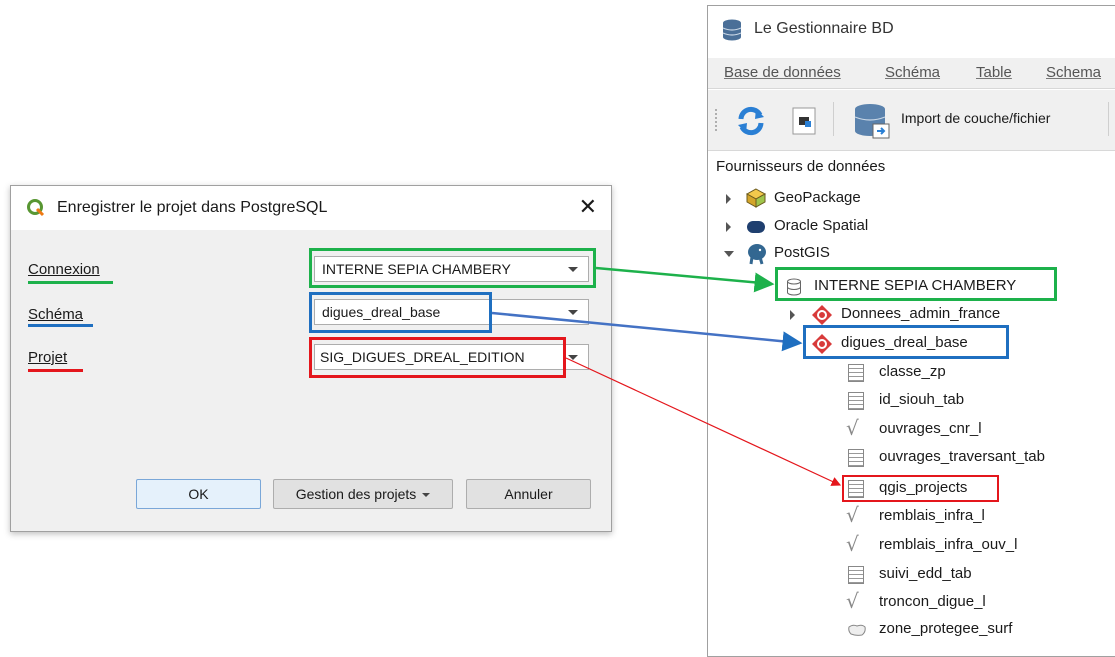 Image resolution: width=1115 pixels, height=657 pixels. Describe the element at coordinates (756, 198) in the screenshot. I see `geopackage-icon` at that location.